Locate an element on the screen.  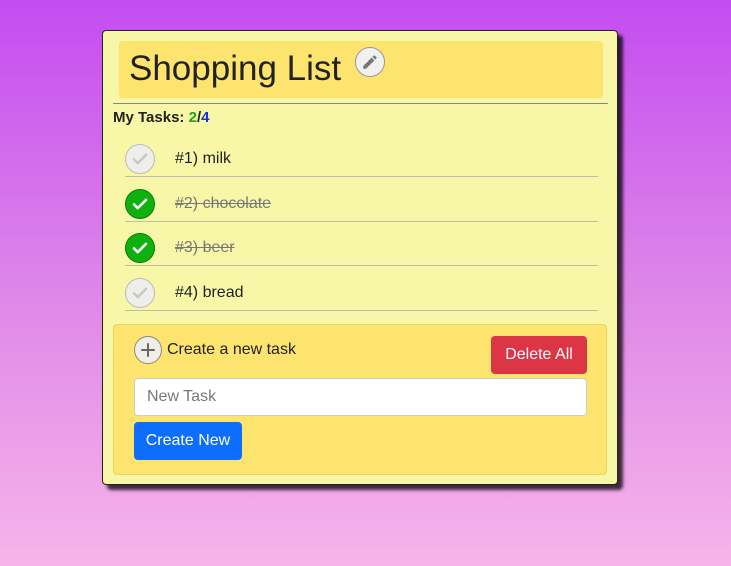
create-new-button: Create New is located at coordinates (188, 441).